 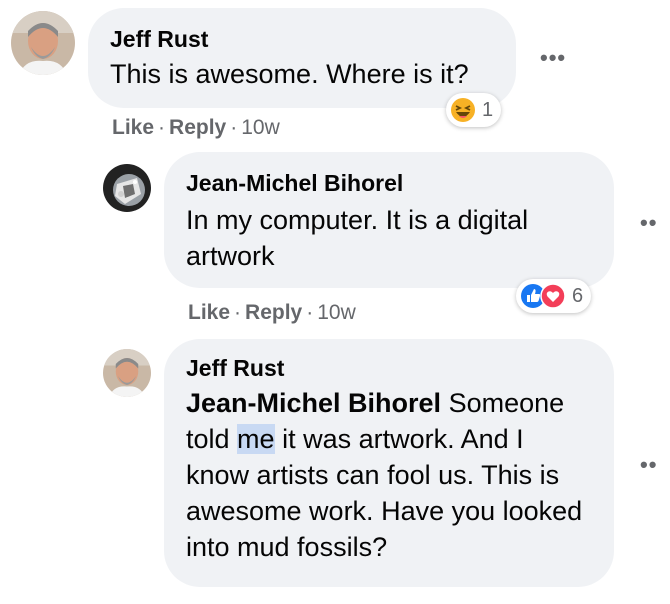 What do you see at coordinates (463, 110) in the screenshot?
I see `haha-icon` at bounding box center [463, 110].